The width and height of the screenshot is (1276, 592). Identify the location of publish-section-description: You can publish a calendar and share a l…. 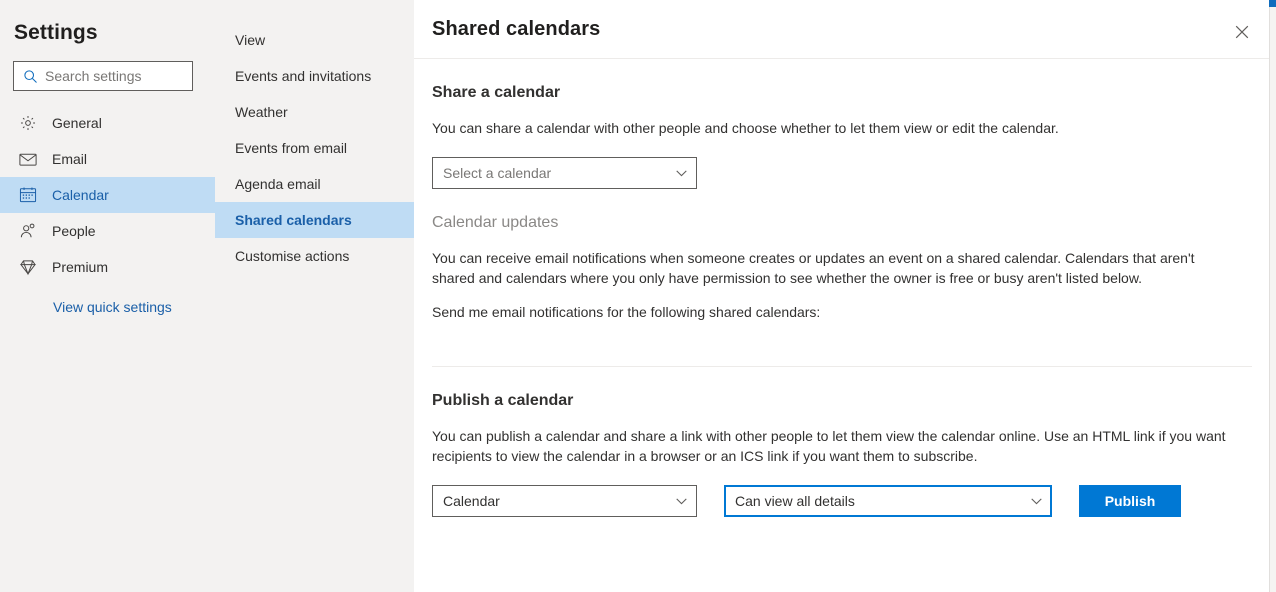
(829, 446).